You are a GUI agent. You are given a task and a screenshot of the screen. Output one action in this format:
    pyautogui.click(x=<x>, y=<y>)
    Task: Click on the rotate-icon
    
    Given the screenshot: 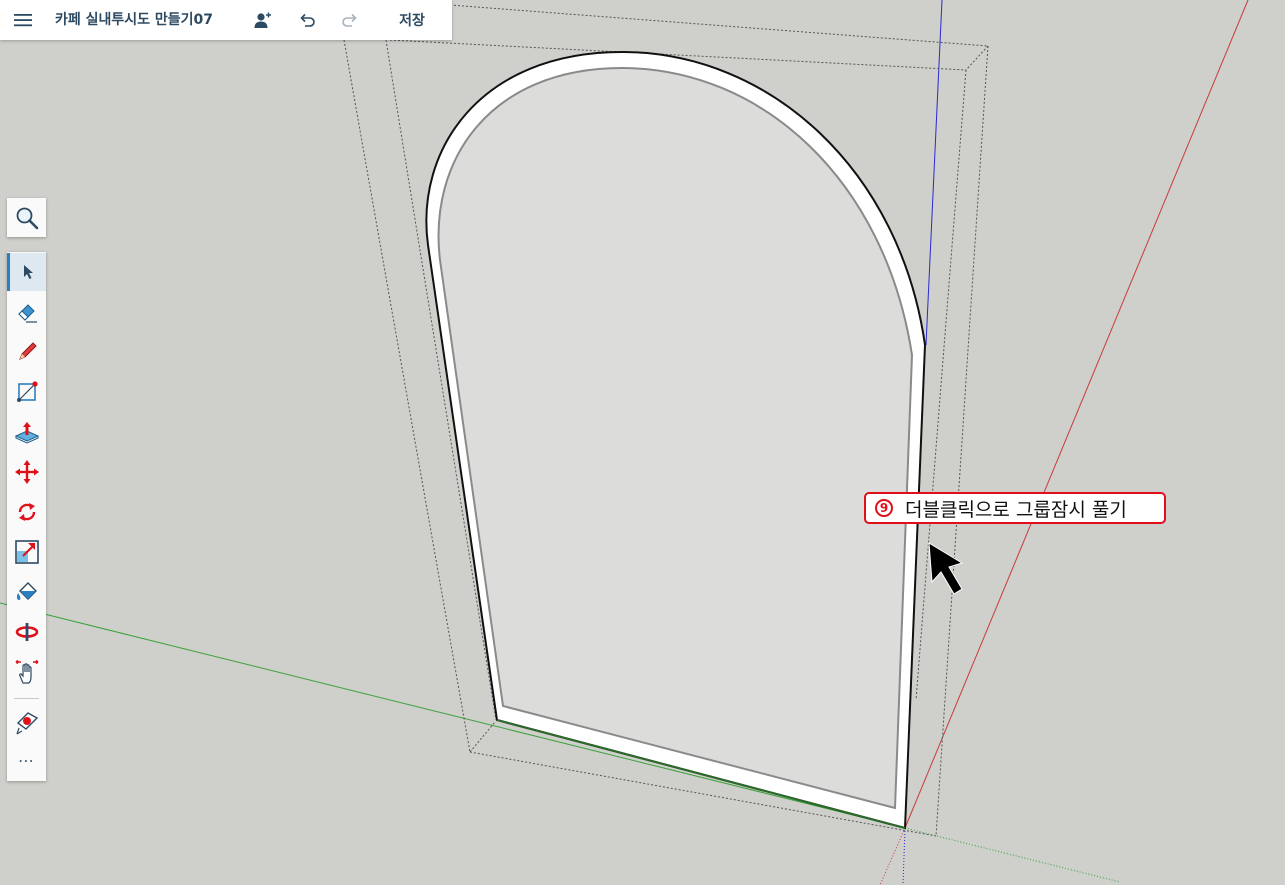 What is the action you would take?
    pyautogui.click(x=26, y=512)
    